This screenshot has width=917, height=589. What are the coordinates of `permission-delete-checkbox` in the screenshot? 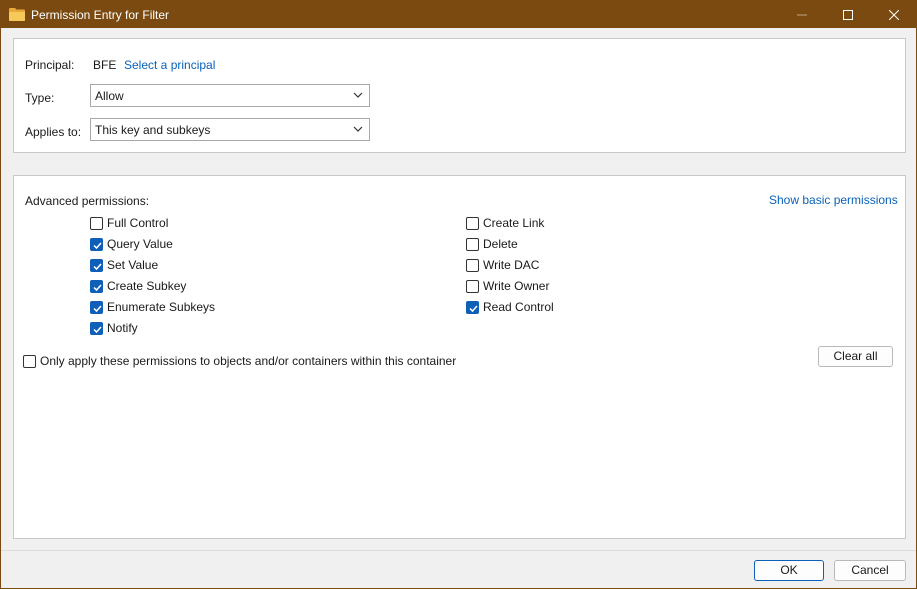 It's located at (472, 244).